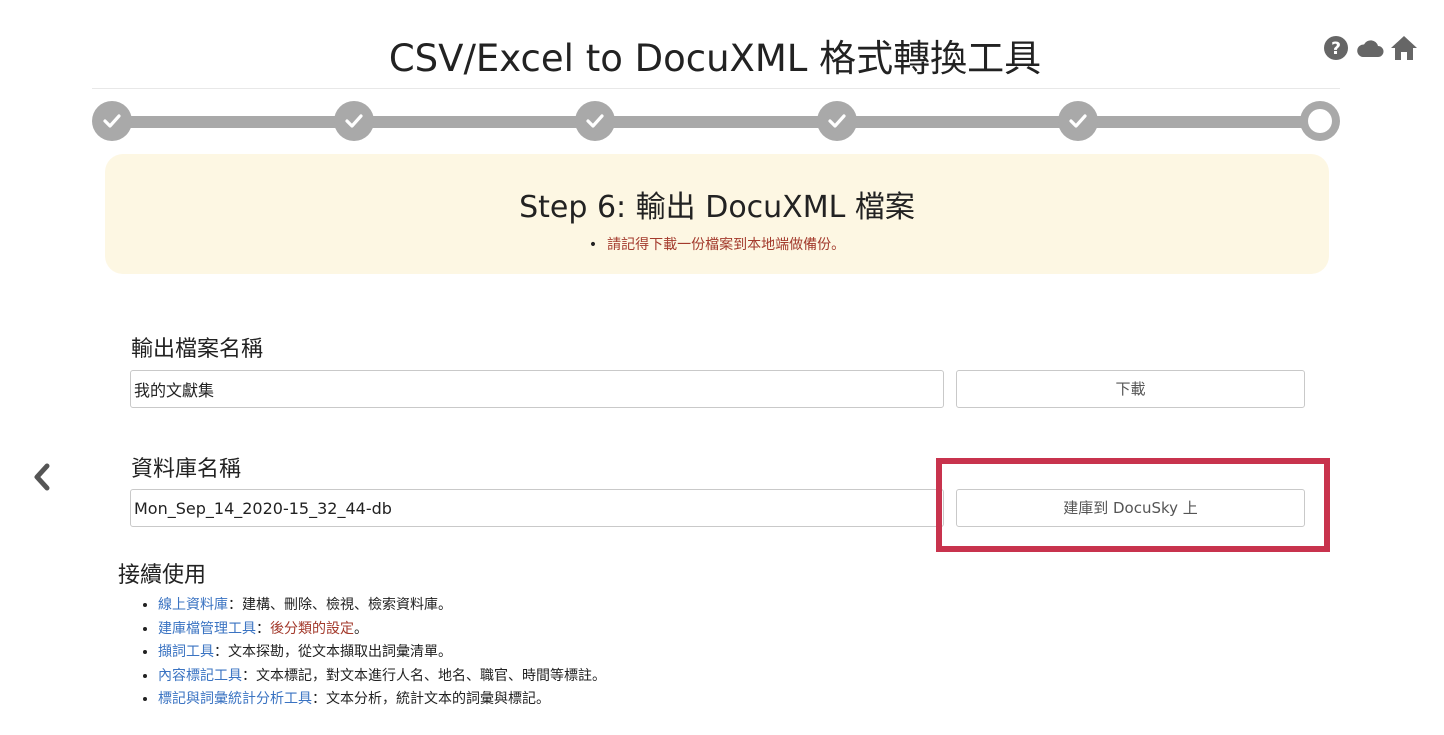 This screenshot has height=735, width=1444. What do you see at coordinates (537, 508) in the screenshot?
I see `database-name-input` at bounding box center [537, 508].